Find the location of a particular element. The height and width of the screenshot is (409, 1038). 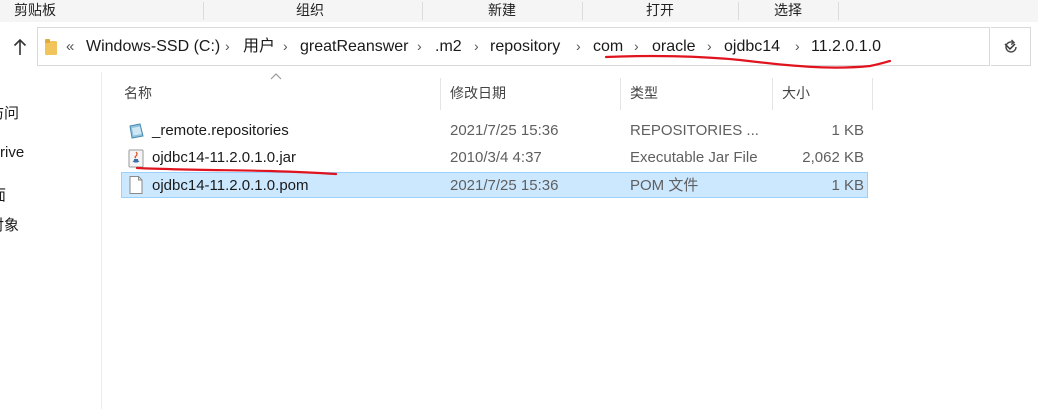

nav-item-quick-access: 访问 is located at coordinates (9, 112).